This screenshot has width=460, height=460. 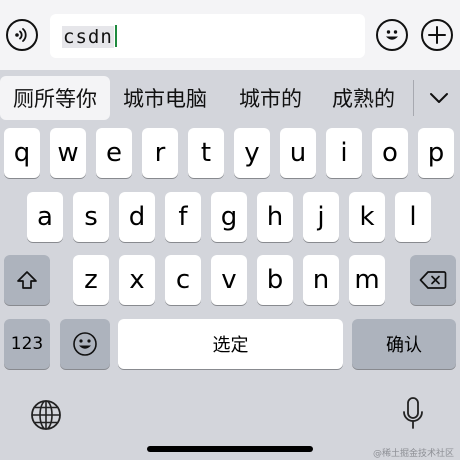 I want to click on backspace-key, so click(x=433, y=280).